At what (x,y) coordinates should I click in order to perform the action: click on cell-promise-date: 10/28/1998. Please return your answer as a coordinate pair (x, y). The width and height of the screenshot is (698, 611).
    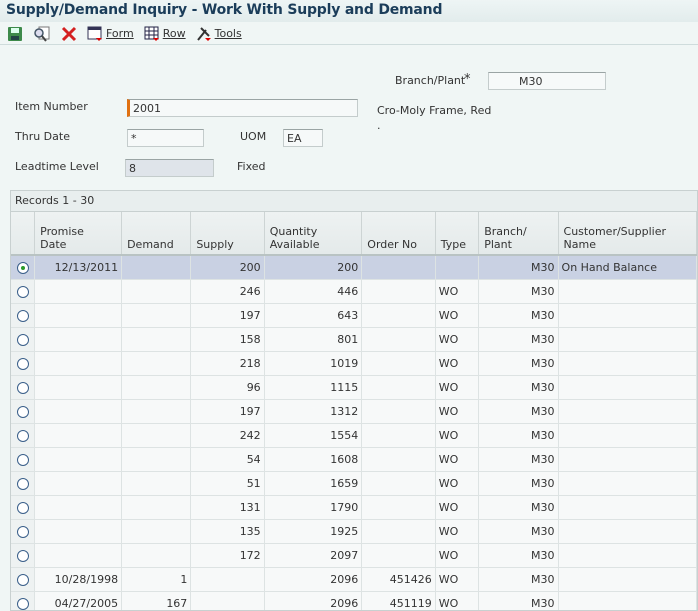
    Looking at the image, I should click on (78, 579).